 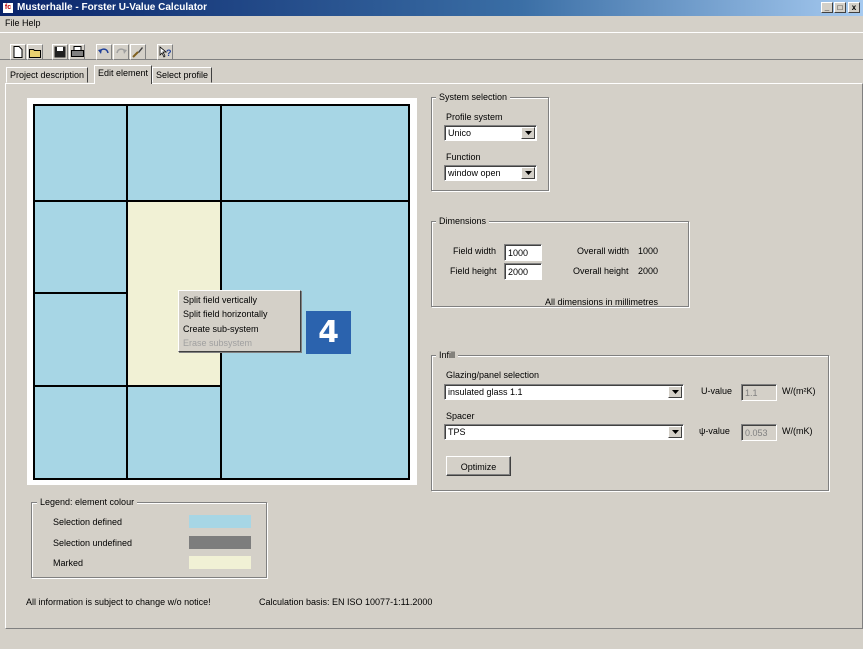 I want to click on overall-height-label: Overall height, so click(x=601, y=271).